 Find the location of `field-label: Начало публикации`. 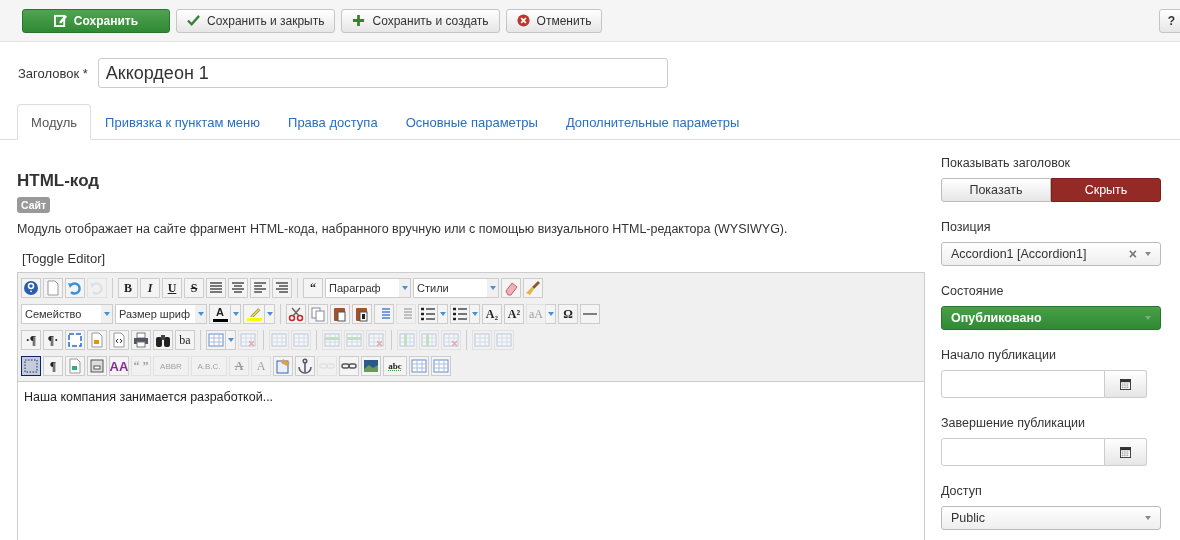

field-label: Начало публикации is located at coordinates (999, 355).